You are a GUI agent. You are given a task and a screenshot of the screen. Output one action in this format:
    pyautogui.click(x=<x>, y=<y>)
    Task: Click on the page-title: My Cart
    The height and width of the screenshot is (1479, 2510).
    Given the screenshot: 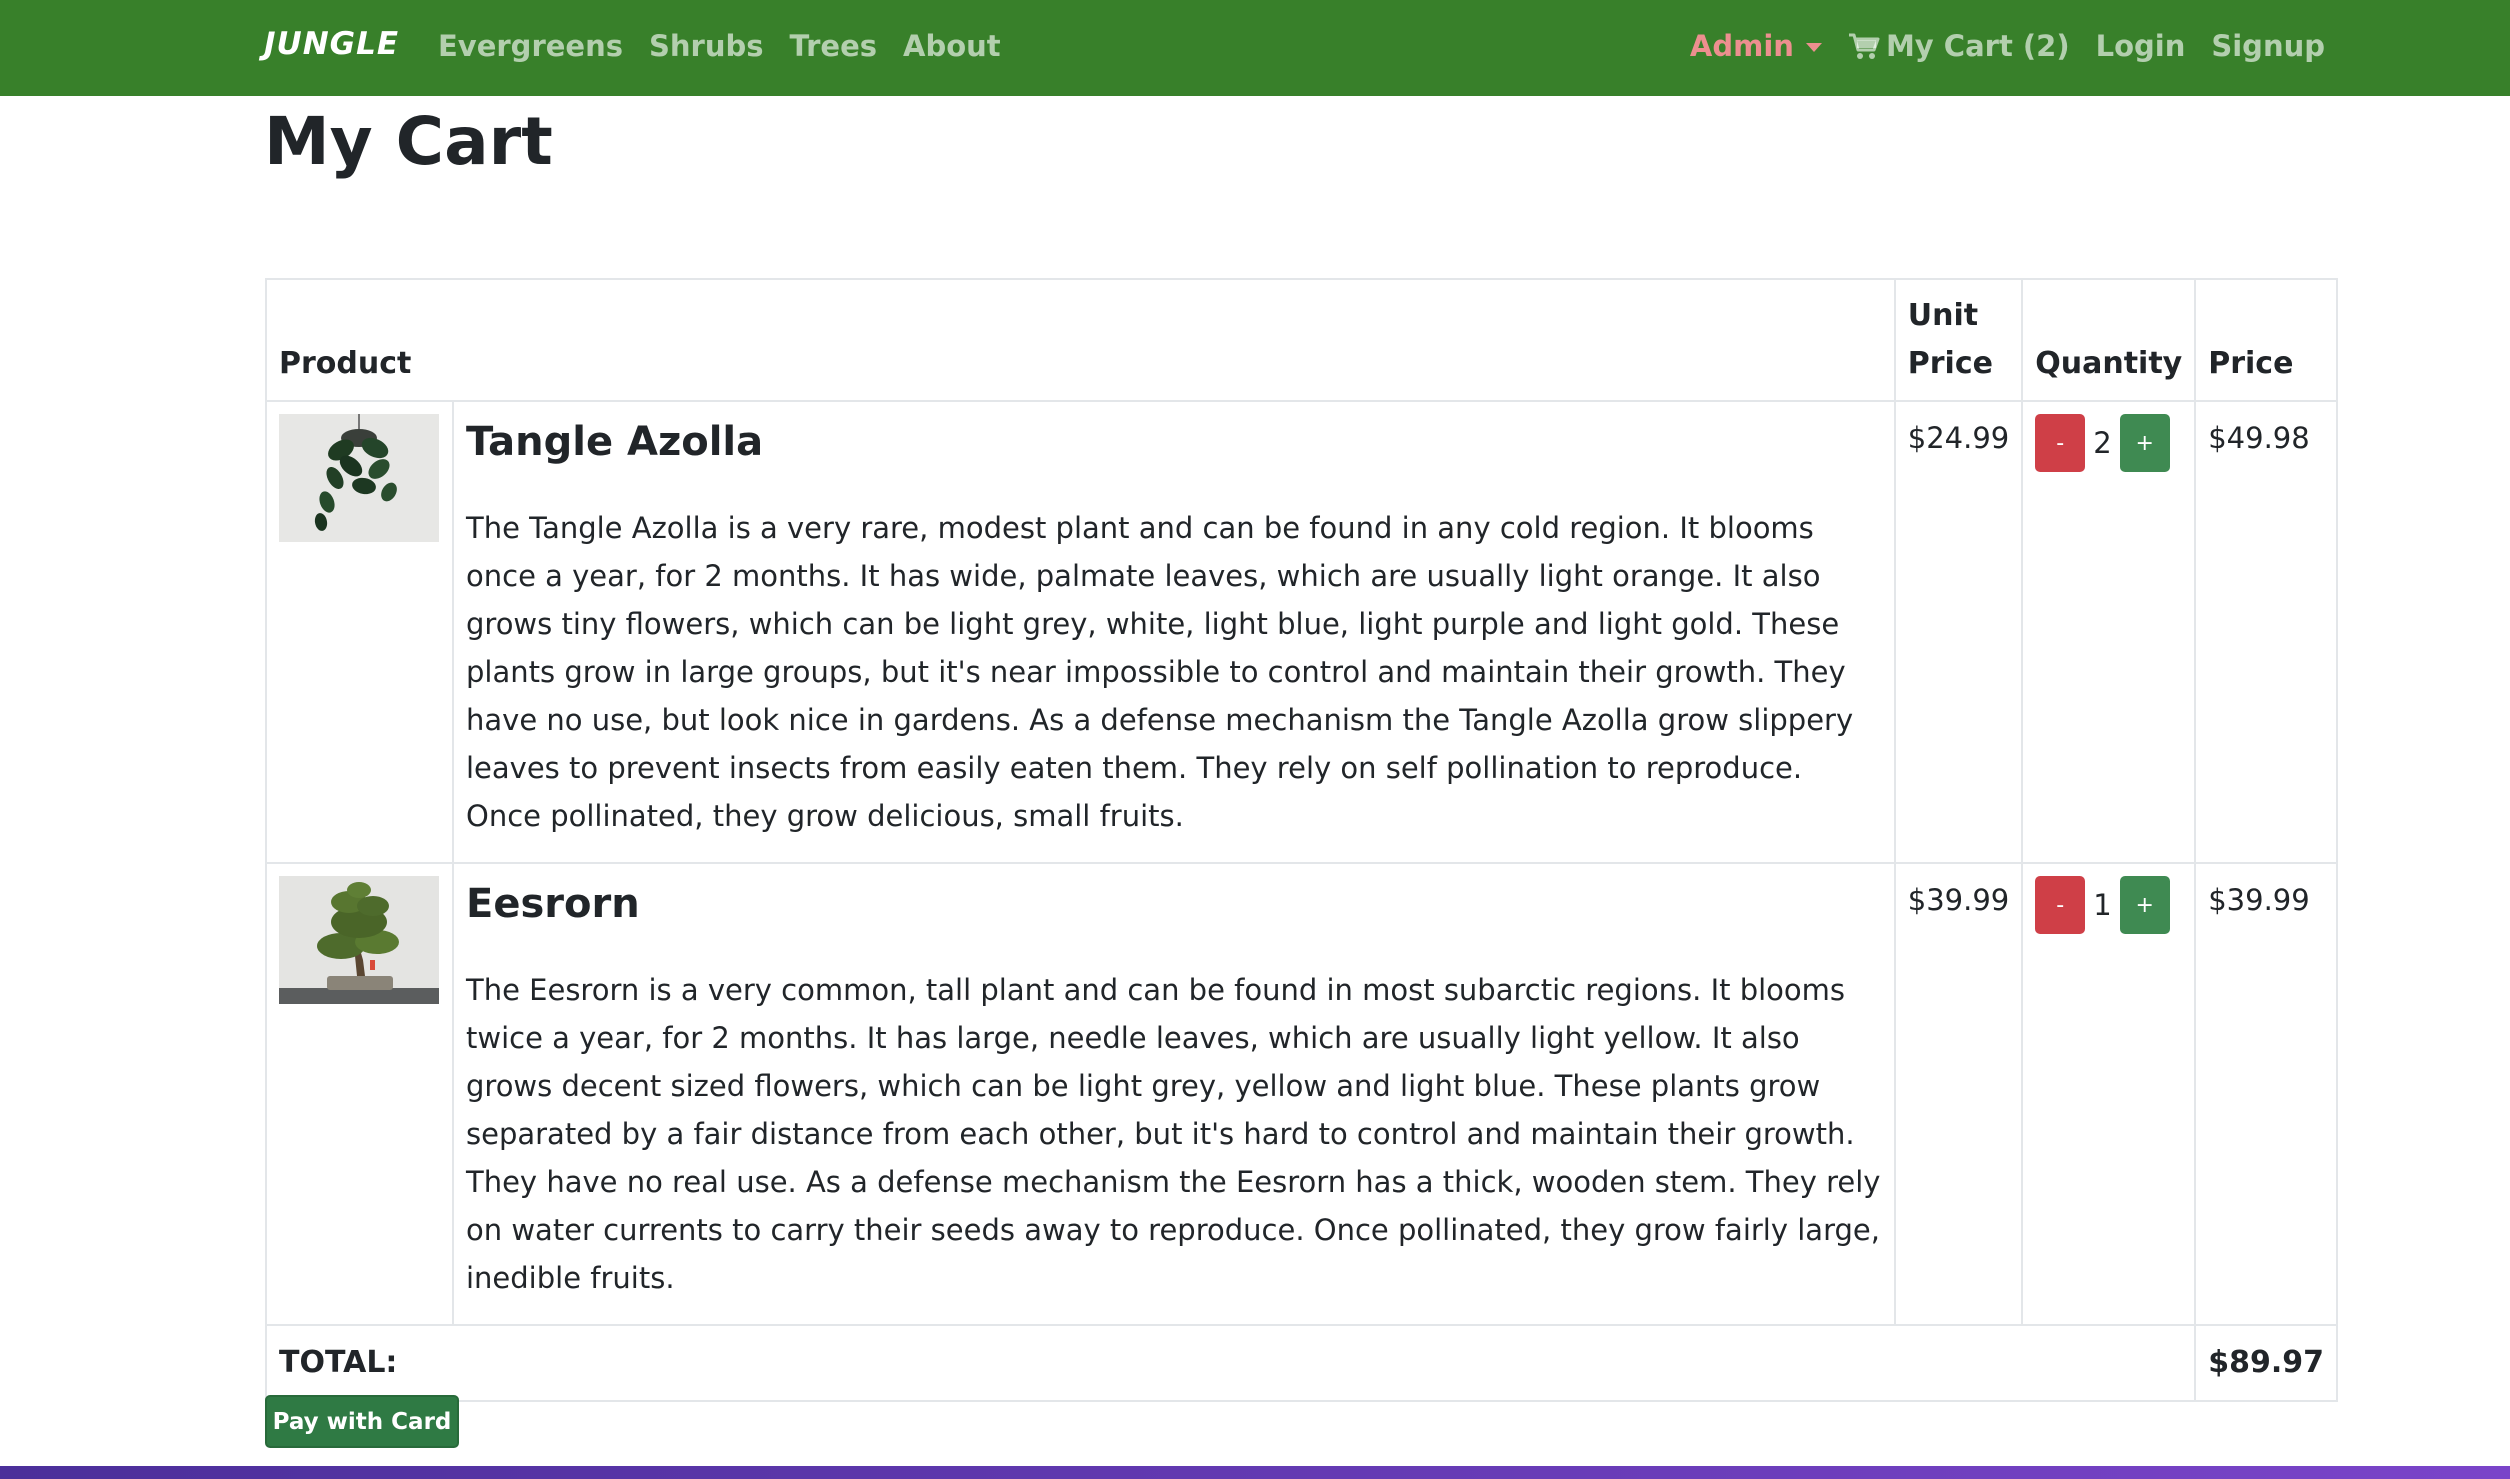 What is the action you would take?
    pyautogui.click(x=408, y=141)
    